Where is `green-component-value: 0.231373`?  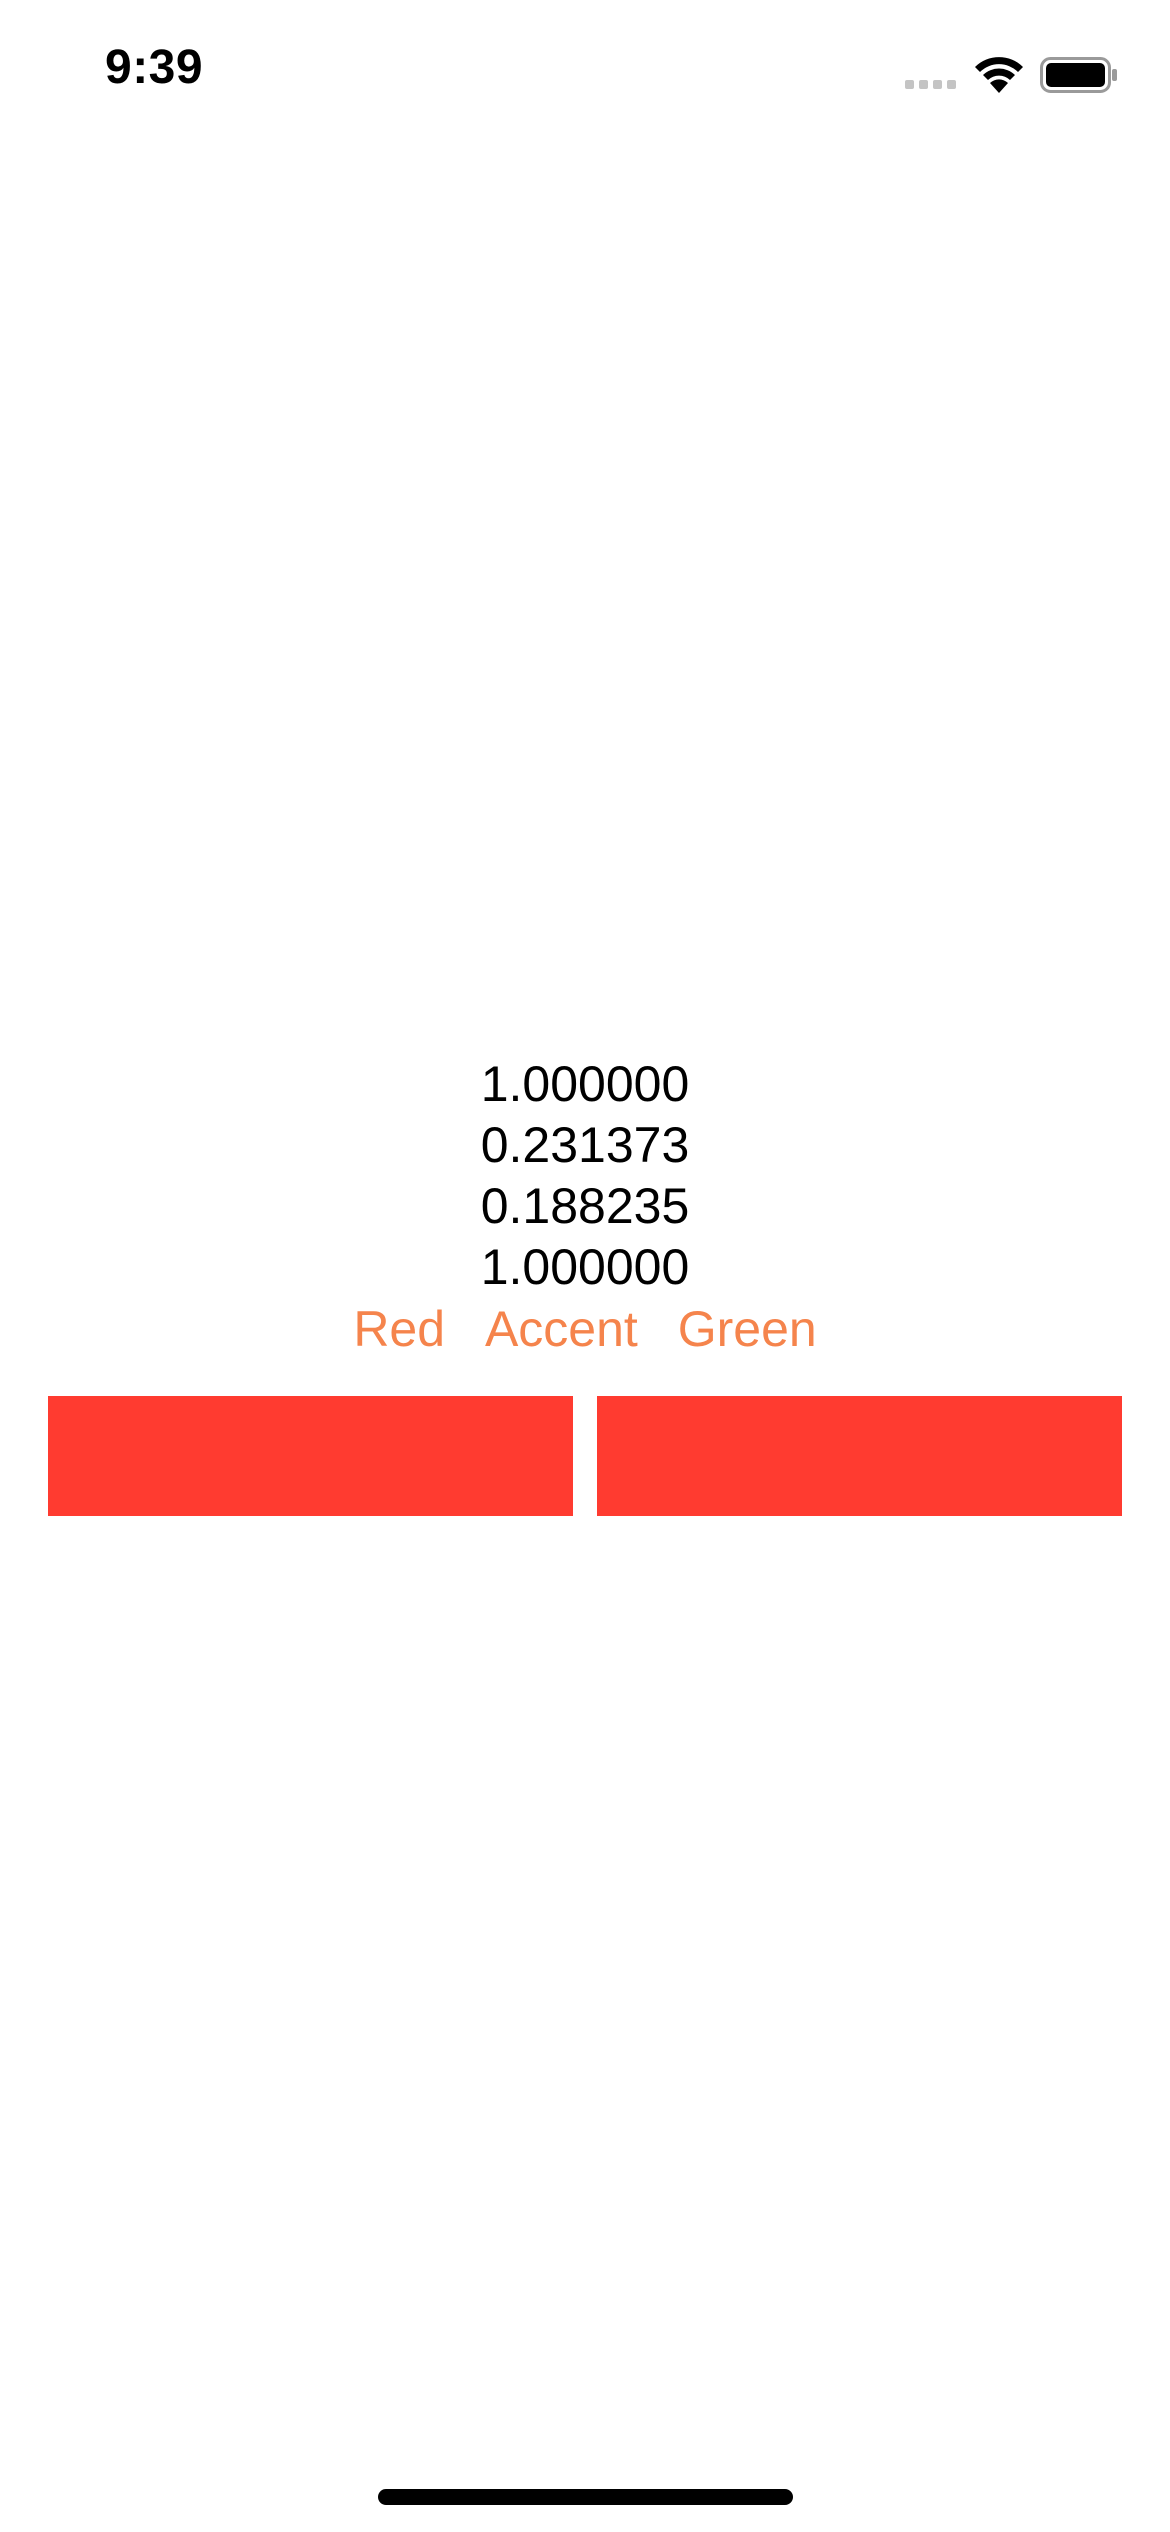 green-component-value: 0.231373 is located at coordinates (585, 1145).